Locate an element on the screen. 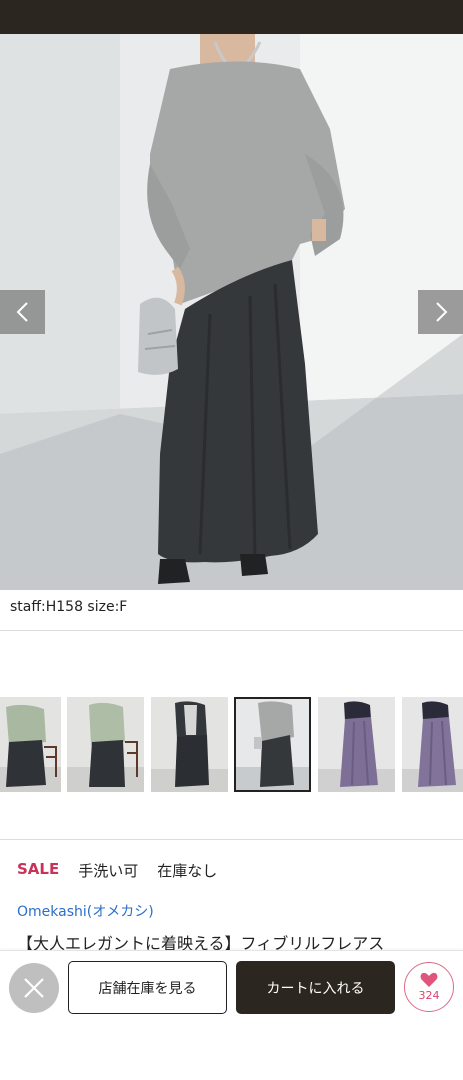 Image resolution: width=463 pixels, height=1080 pixels. close-button is located at coordinates (34, 988).